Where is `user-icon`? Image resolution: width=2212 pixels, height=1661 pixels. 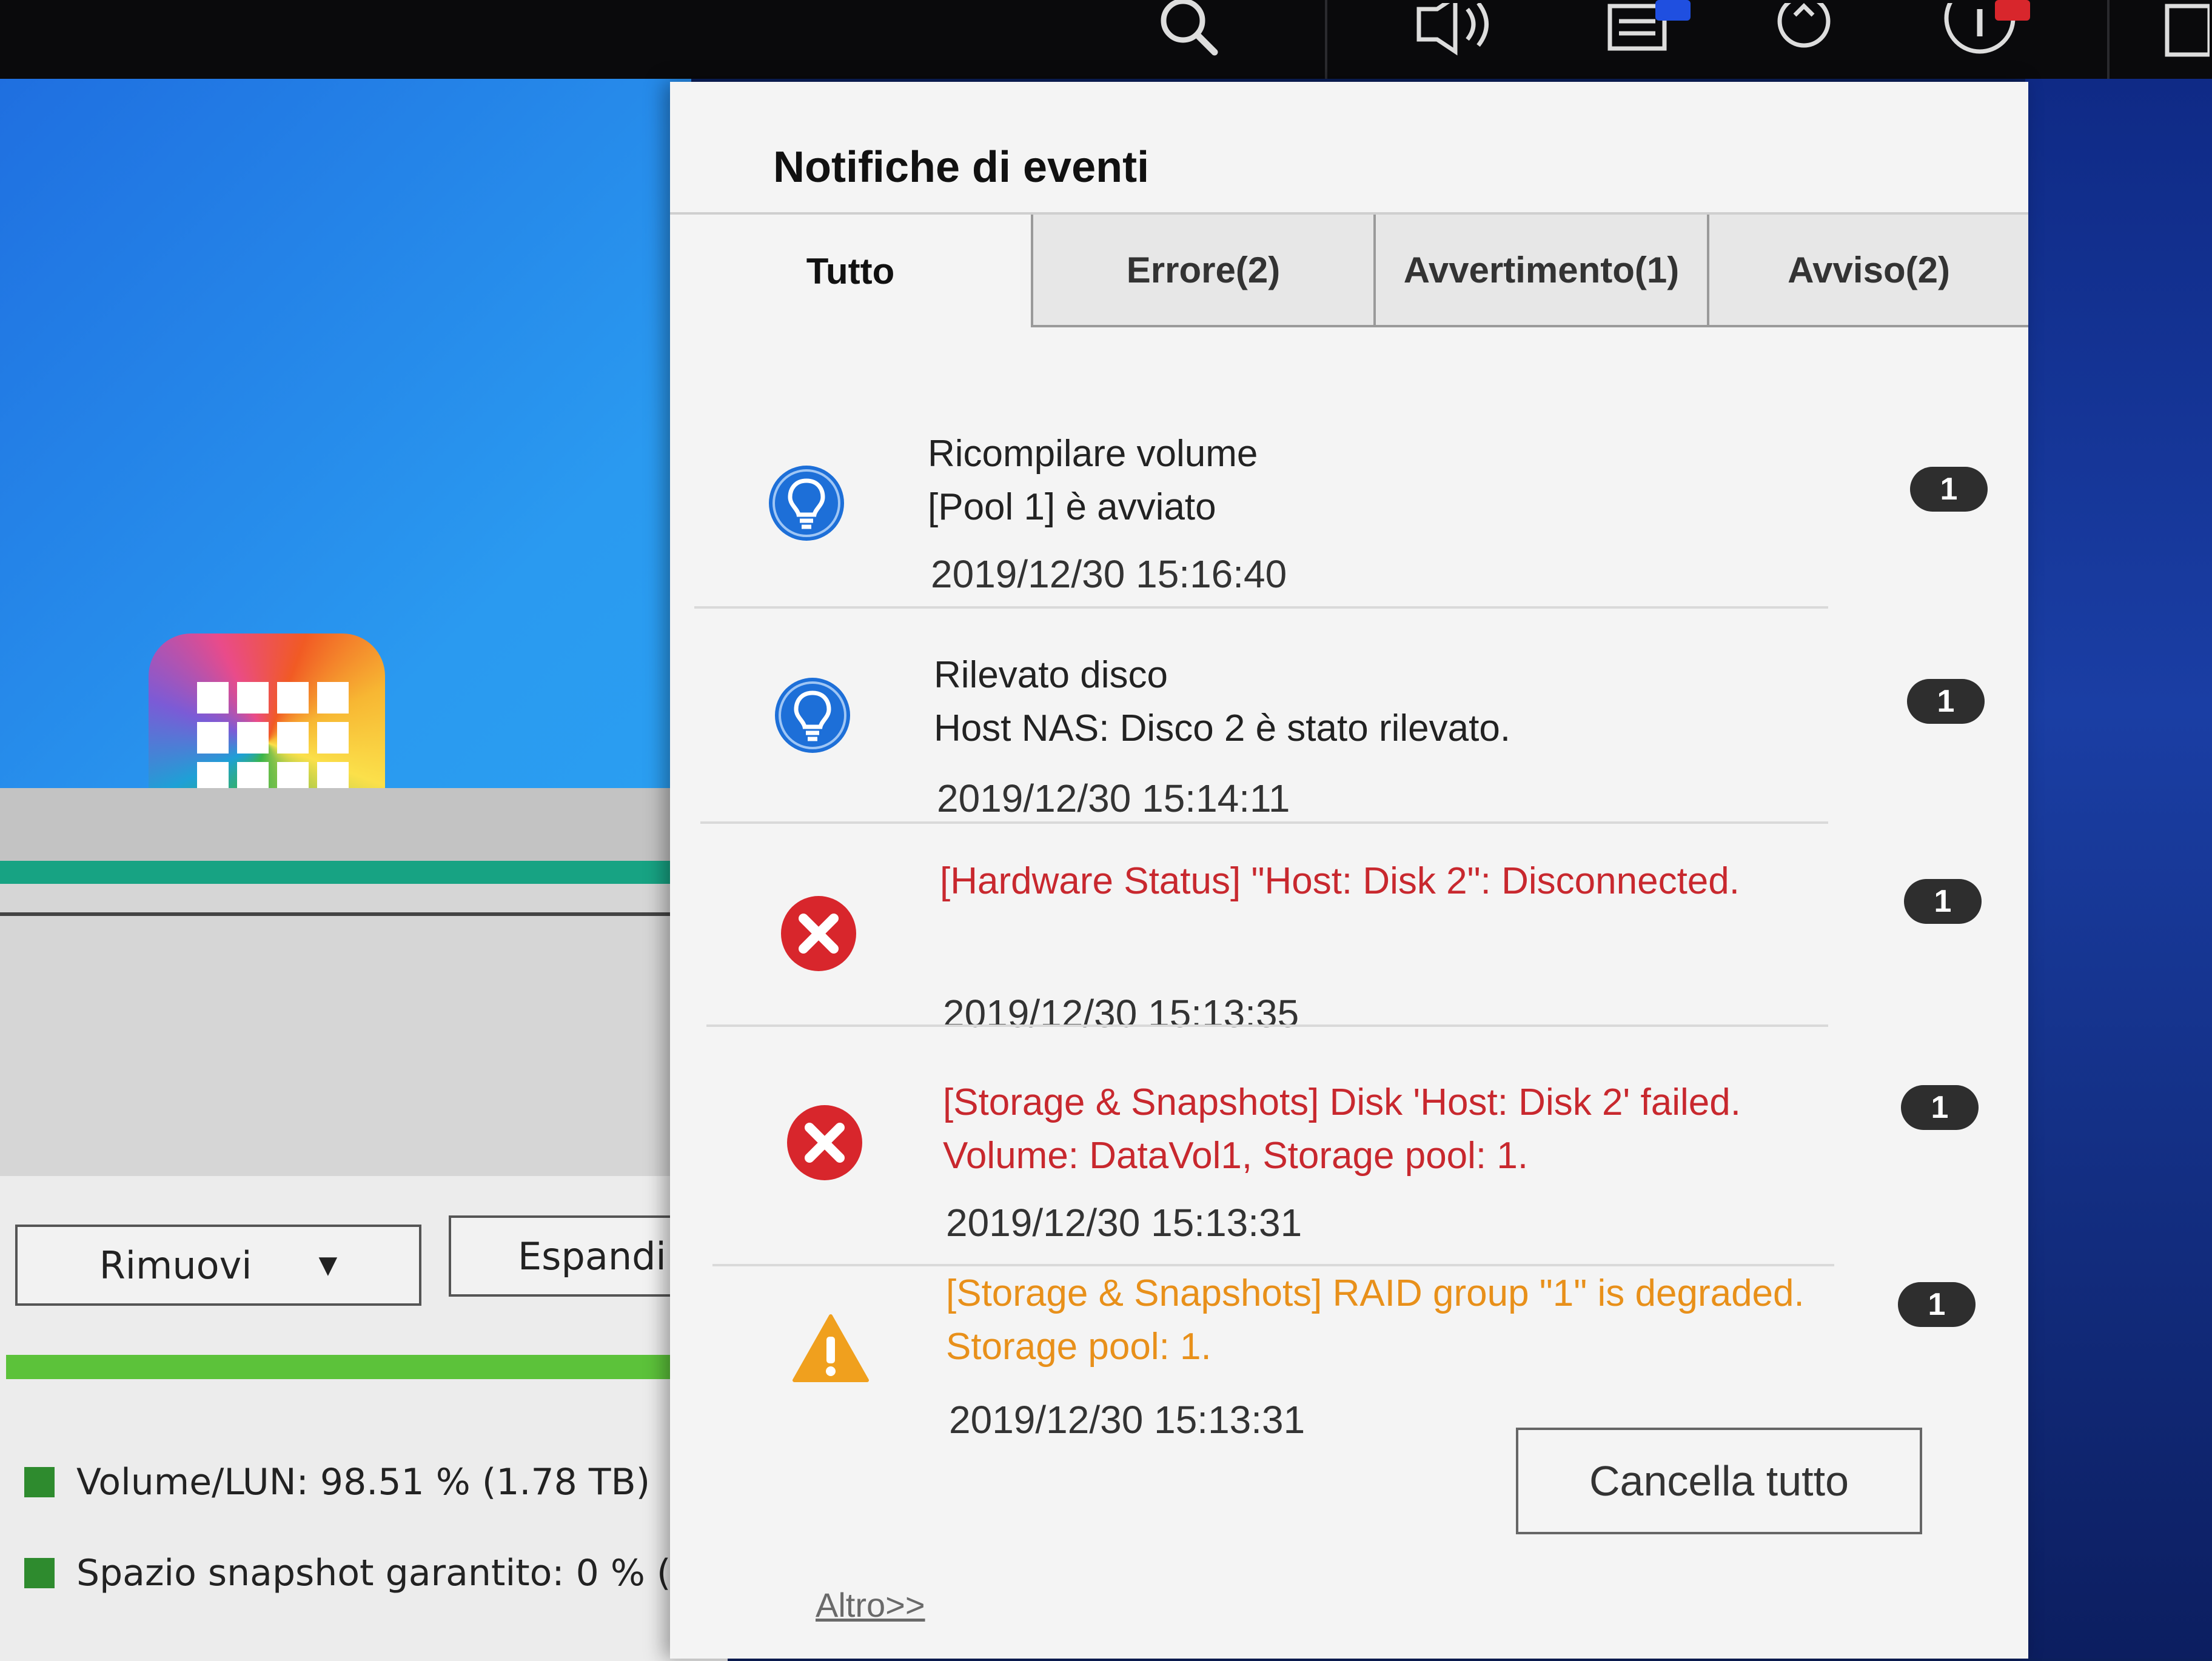
user-icon is located at coordinates (1804, 33).